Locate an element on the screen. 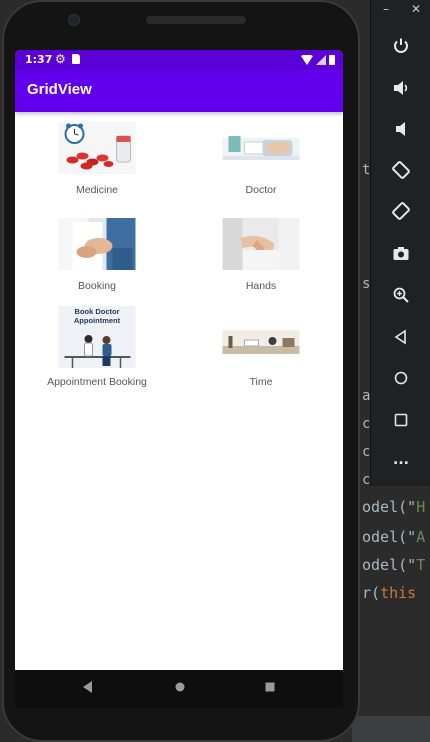 This screenshot has width=430, height=742. grid-item-label: Doctor is located at coordinates (261, 190).